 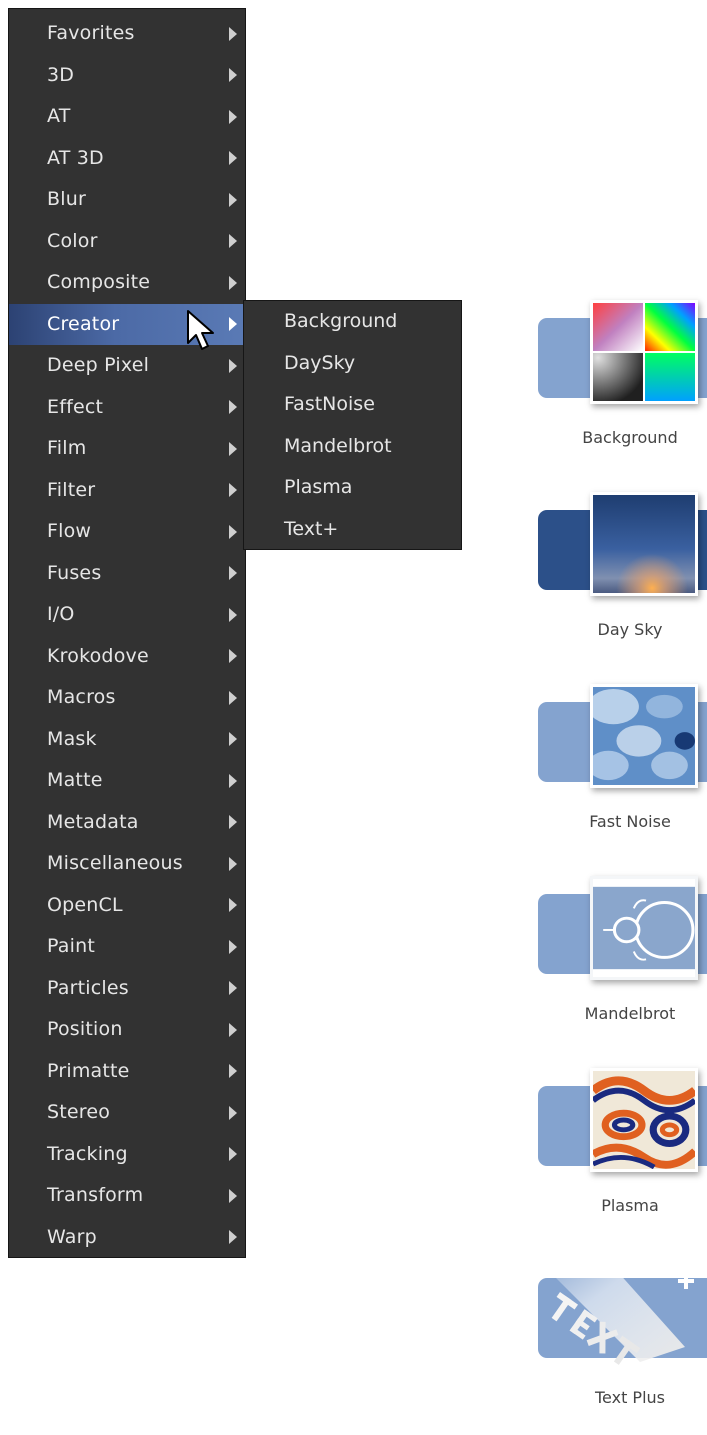 What do you see at coordinates (352, 322) in the screenshot?
I see `submenu-item-background: Background` at bounding box center [352, 322].